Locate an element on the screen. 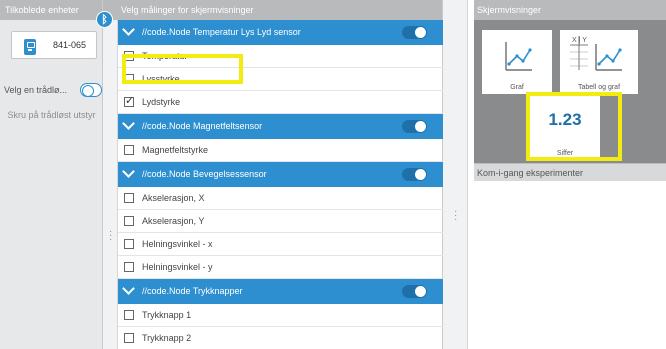 This screenshot has width=666, height=349. measurement-row: Magnetfeltstyrke is located at coordinates (280, 150).